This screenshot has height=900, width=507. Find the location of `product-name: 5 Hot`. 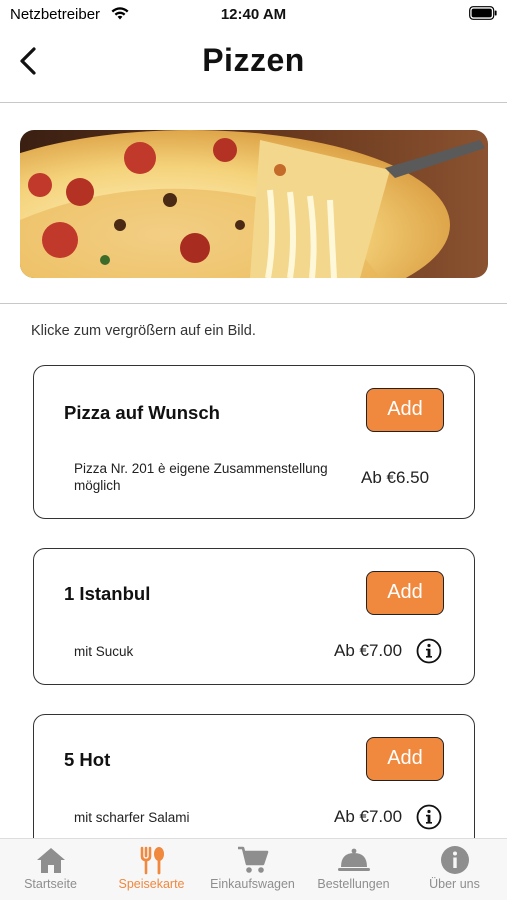

product-name: 5 Hot is located at coordinates (87, 759).